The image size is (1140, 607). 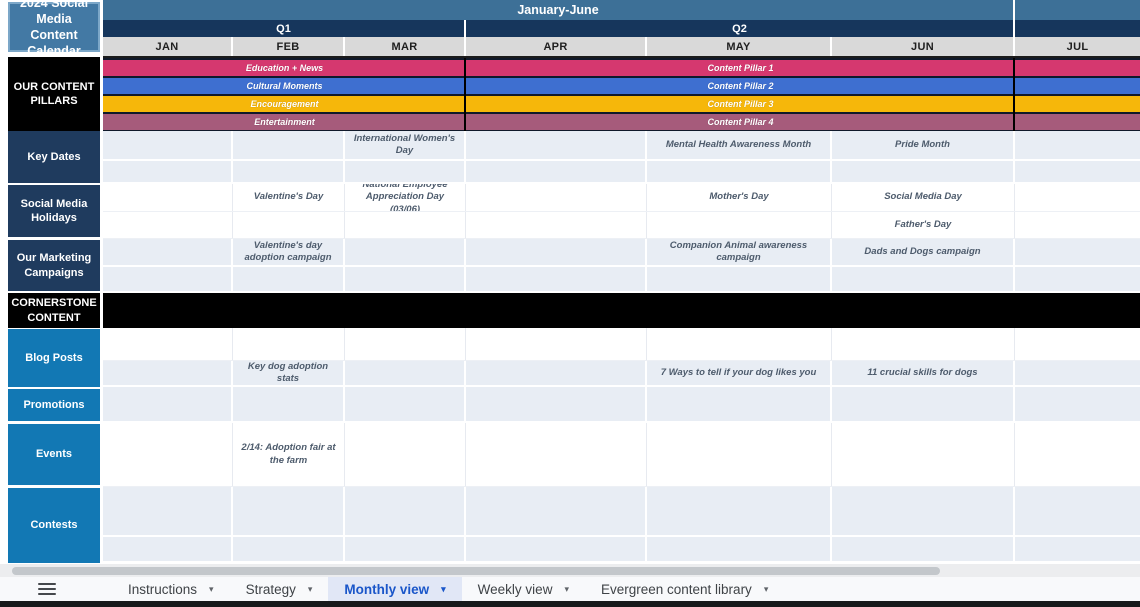 What do you see at coordinates (621, 68) in the screenshot?
I see `pillar-bar-education-news: Education + News Content Pillar 1` at bounding box center [621, 68].